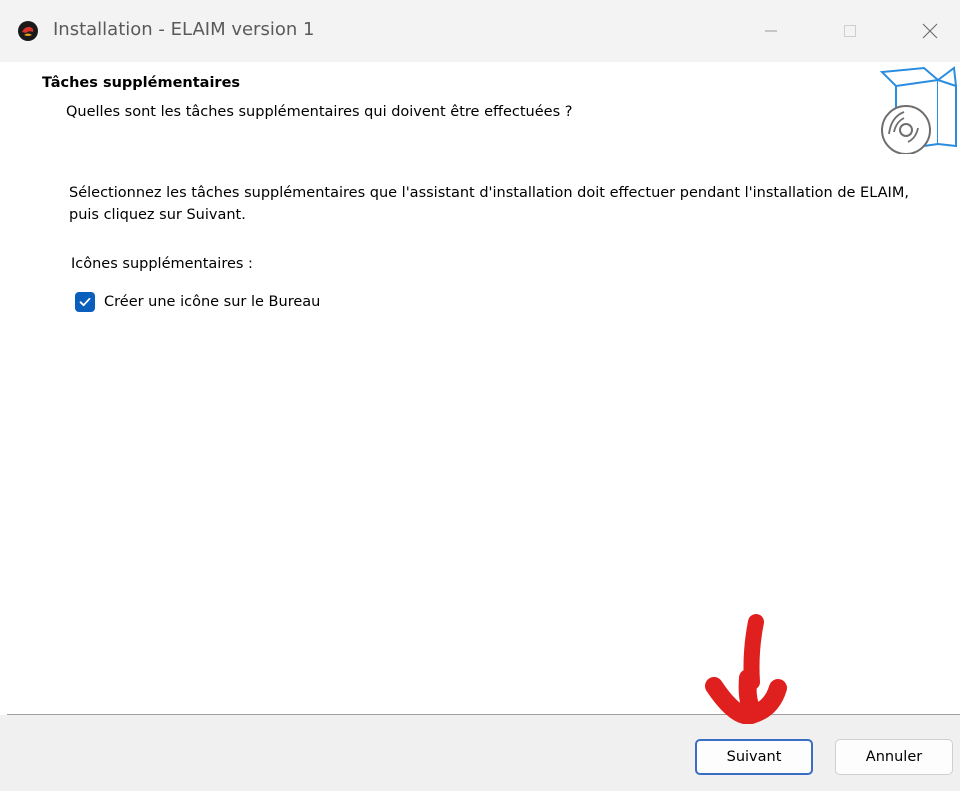 Image resolution: width=960 pixels, height=791 pixels. What do you see at coordinates (28, 31) in the screenshot?
I see `app-logo-icon` at bounding box center [28, 31].